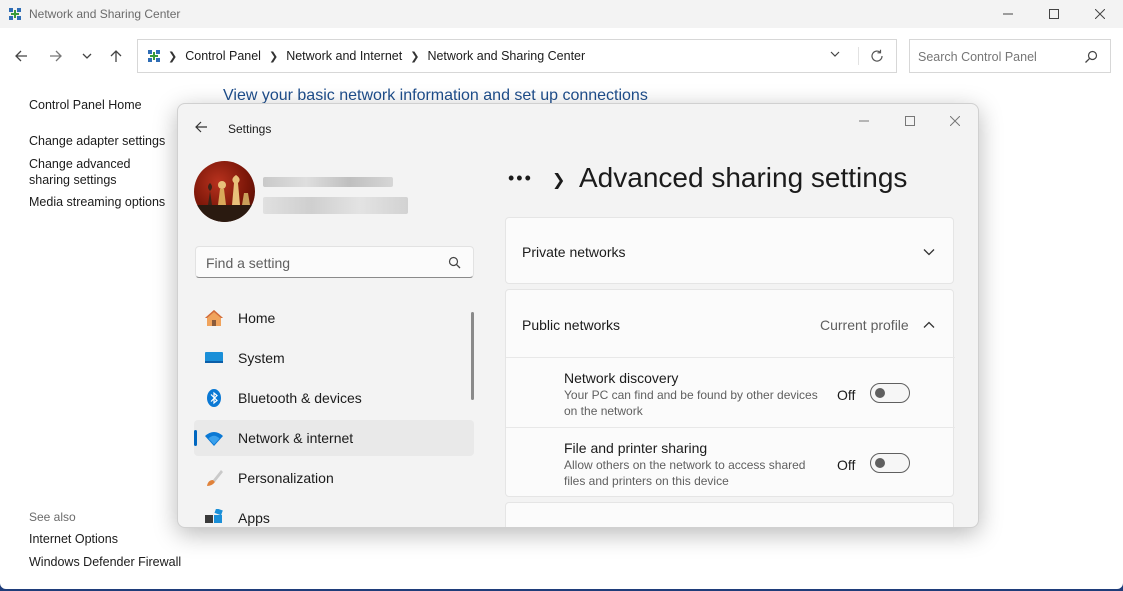 The height and width of the screenshot is (591, 1123). What do you see at coordinates (864, 325) in the screenshot?
I see `current-profile-label: Current profile` at bounding box center [864, 325].